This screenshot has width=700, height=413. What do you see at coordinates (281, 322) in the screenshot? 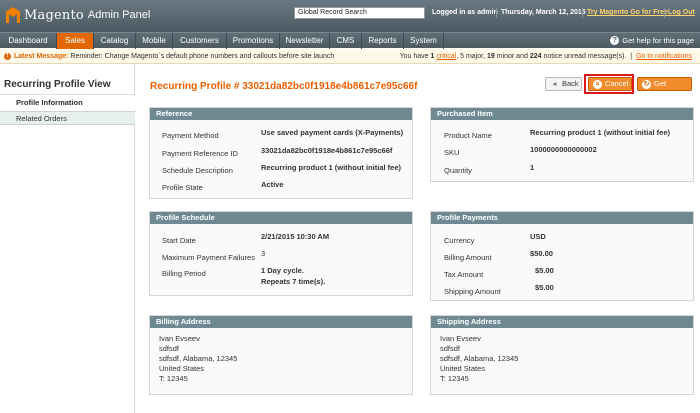
I see `billing-address-heading: Billing Address` at bounding box center [281, 322].